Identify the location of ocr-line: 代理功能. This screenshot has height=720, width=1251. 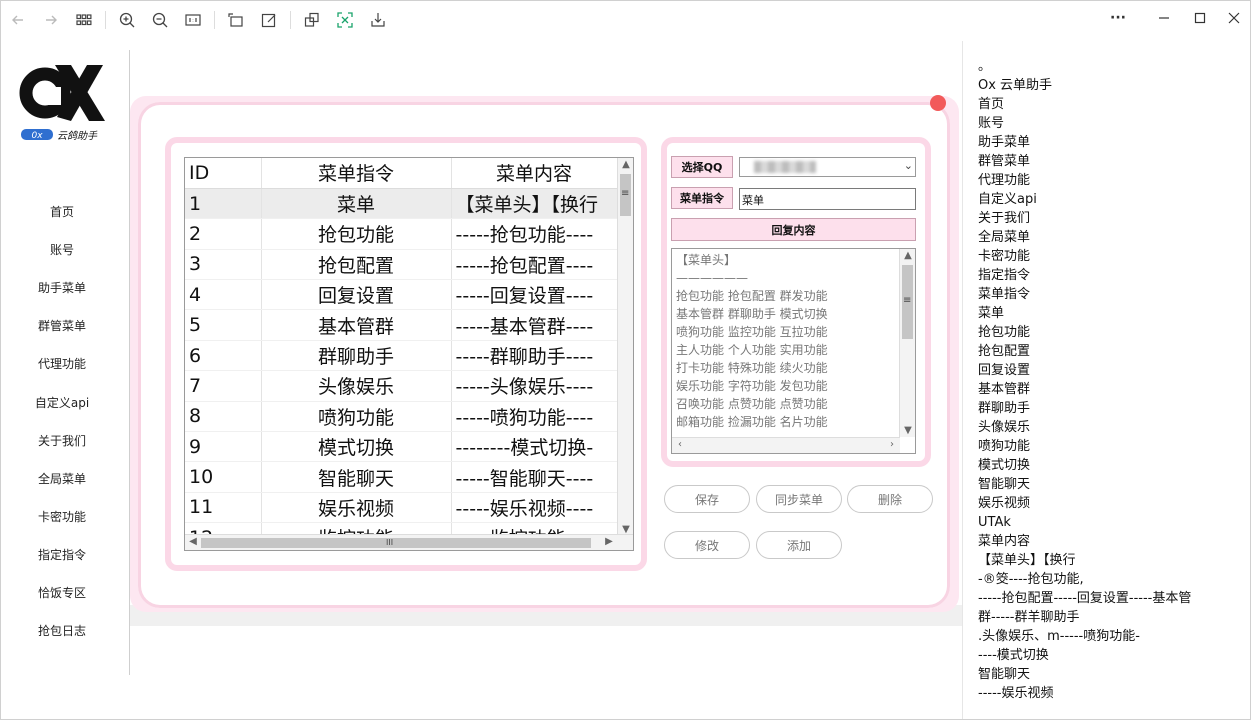
(1004, 181).